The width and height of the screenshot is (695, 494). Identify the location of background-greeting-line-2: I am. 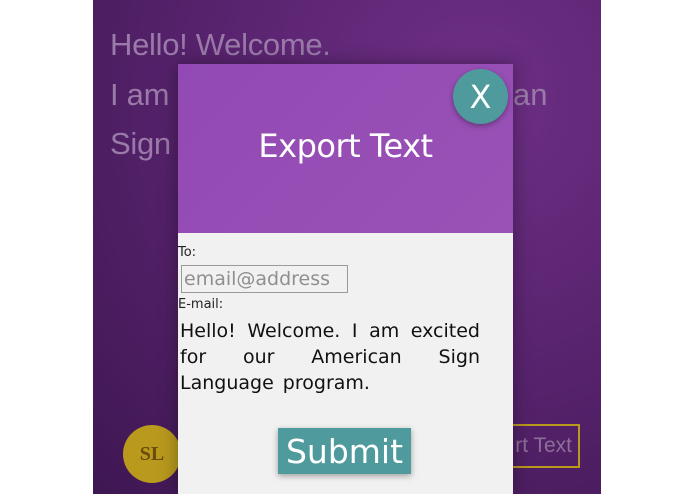
(140, 94).